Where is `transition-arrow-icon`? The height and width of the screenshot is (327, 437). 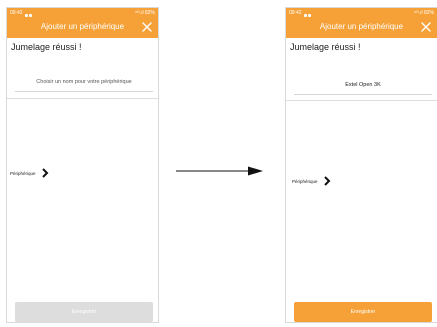
transition-arrow-icon is located at coordinates (219, 169).